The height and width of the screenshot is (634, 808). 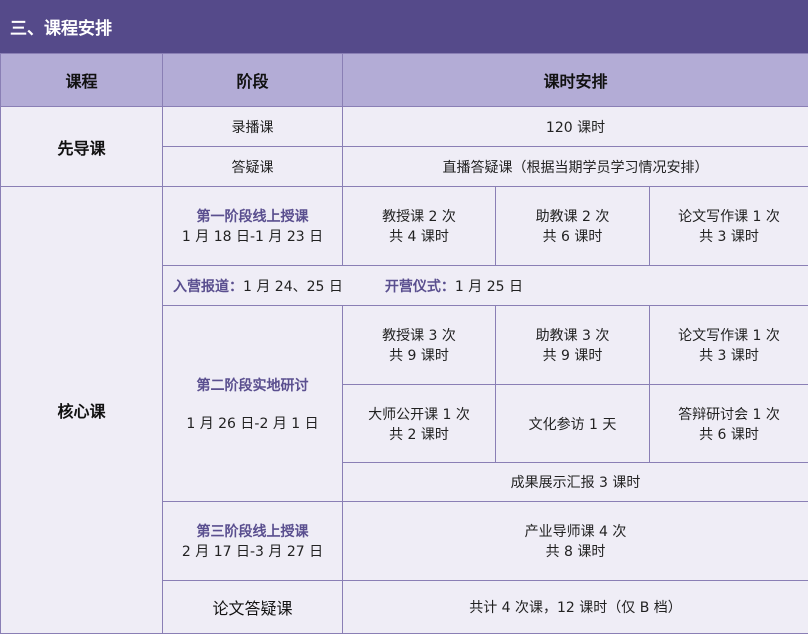 I want to click on phase2-cell-culture: 文化参访 1 天, so click(x=573, y=424).